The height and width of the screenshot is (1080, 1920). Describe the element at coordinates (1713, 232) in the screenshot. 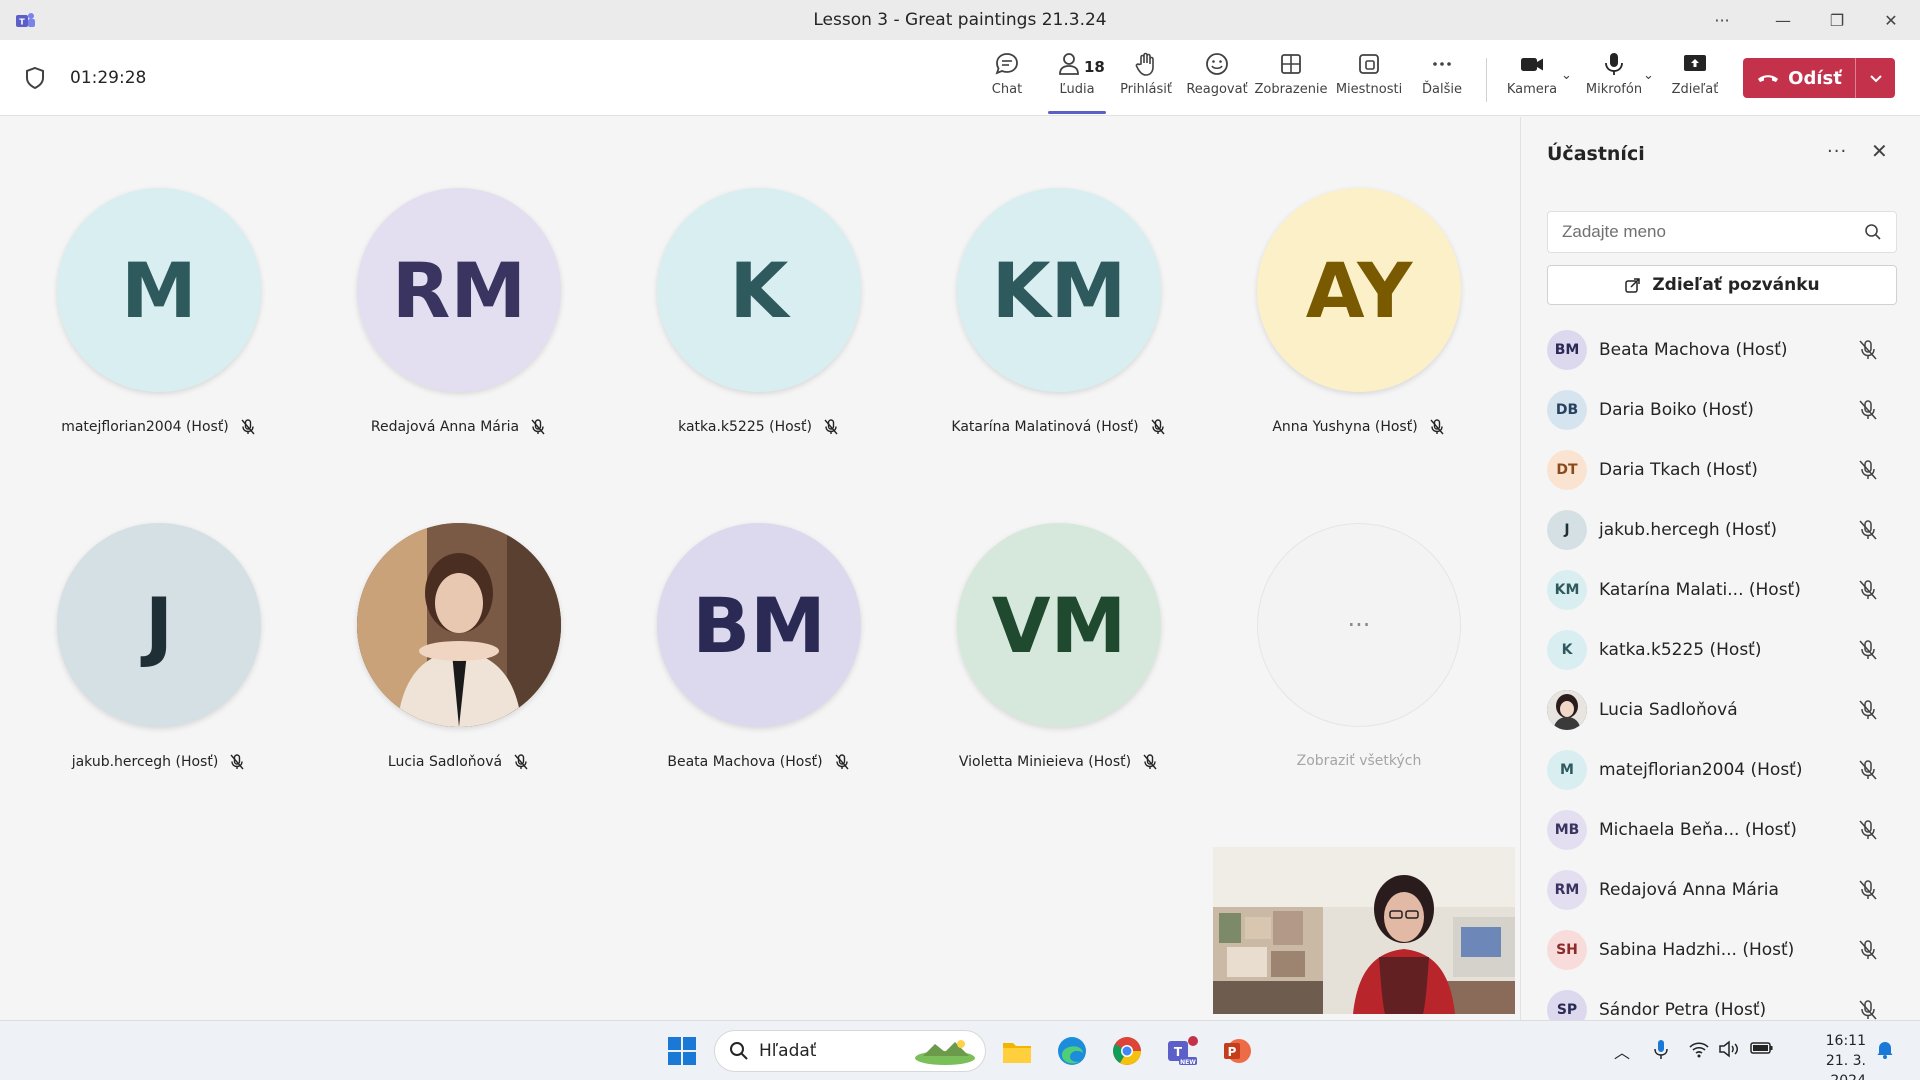

I see `participant-search-input` at that location.